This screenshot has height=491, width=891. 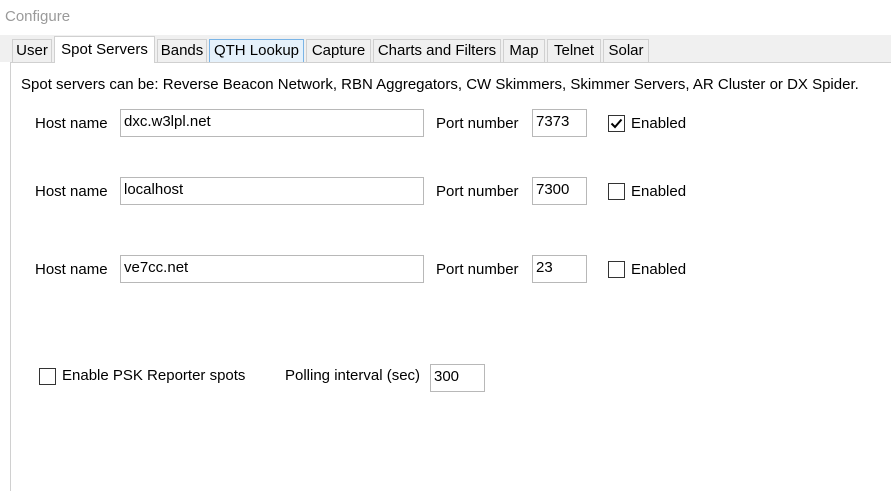 What do you see at coordinates (104, 49) in the screenshot?
I see `tab-spot-servers: Spot Servers` at bounding box center [104, 49].